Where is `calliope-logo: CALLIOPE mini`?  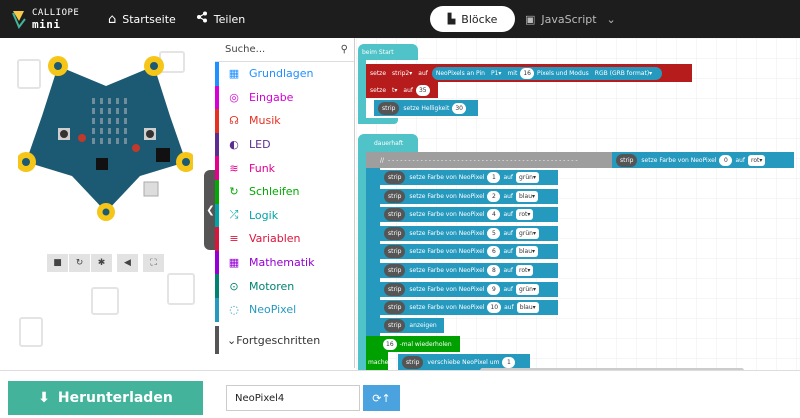
calliope-logo: CALLIOPE mini is located at coordinates (54, 19).